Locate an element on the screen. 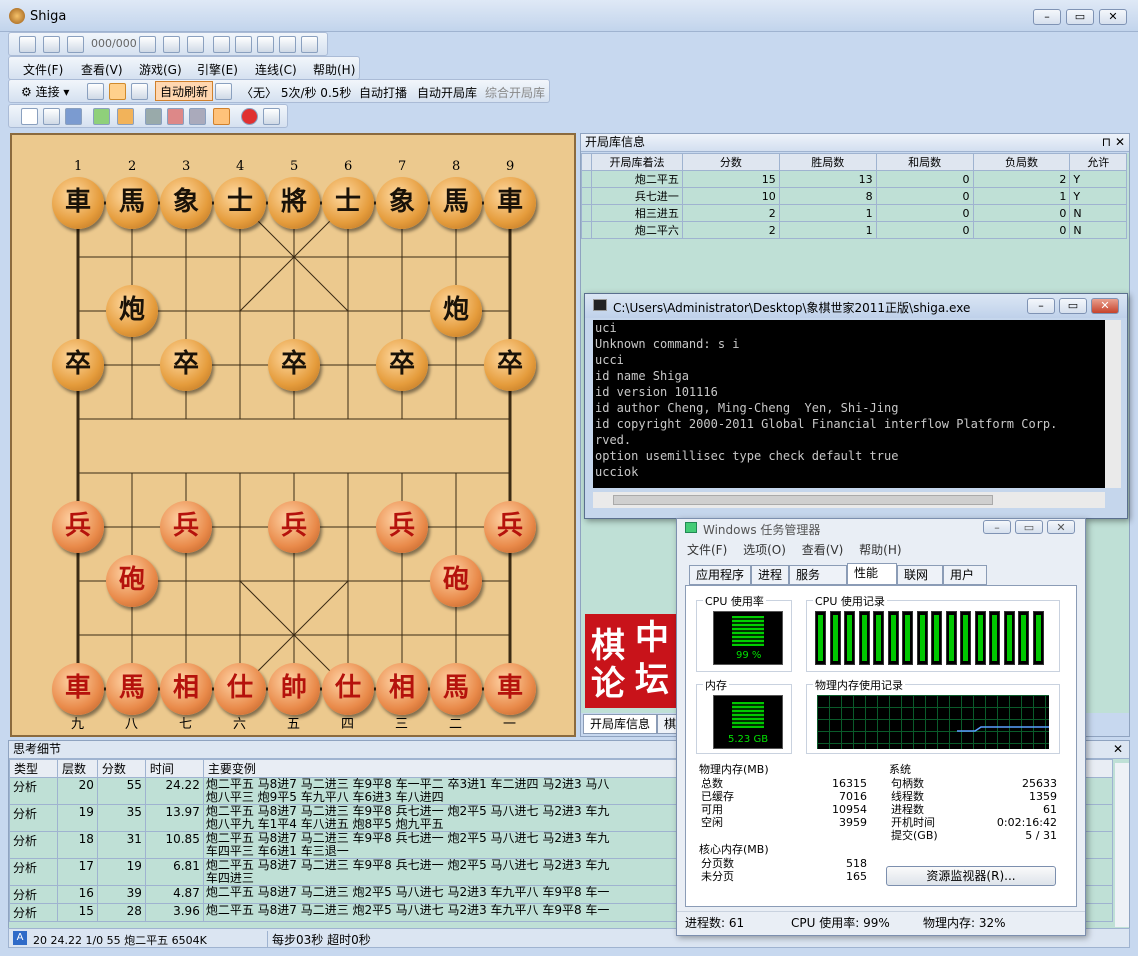 This screenshot has width=1138, height=956. console-hscroll is located at coordinates (849, 500).